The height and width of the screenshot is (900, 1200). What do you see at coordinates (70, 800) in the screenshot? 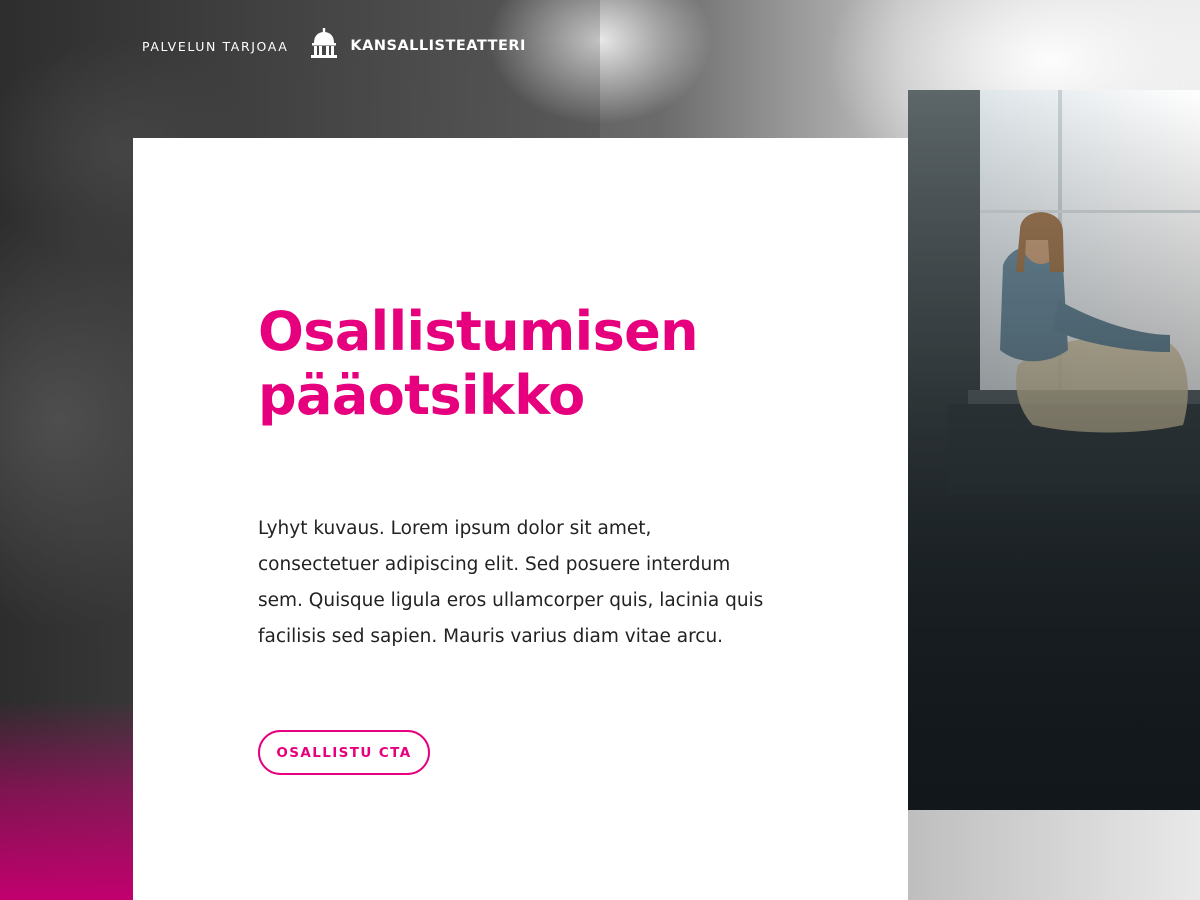
I see `accent-gradient-strip` at bounding box center [70, 800].